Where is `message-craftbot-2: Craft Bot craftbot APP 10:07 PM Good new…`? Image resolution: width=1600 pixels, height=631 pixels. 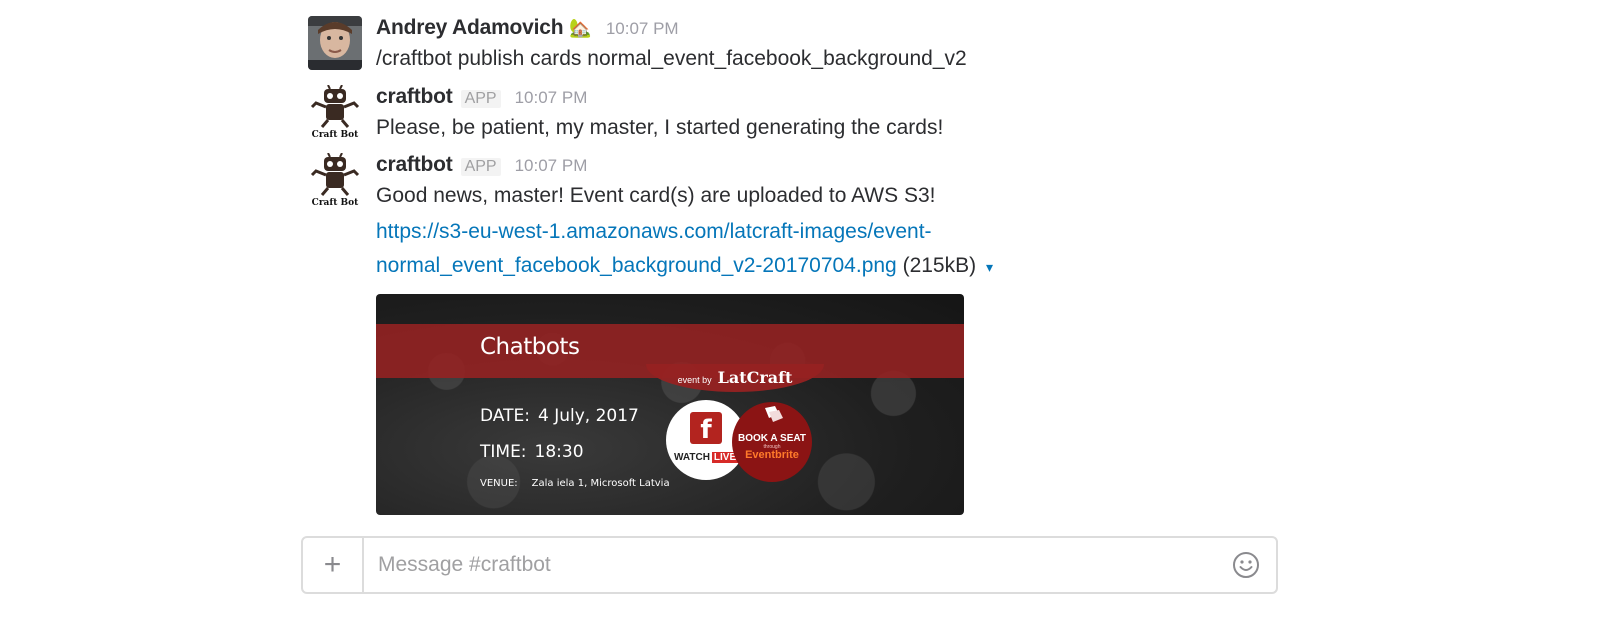 message-craftbot-2: Craft Bot craftbot APP 10:07 PM Good new… is located at coordinates (650, 218).